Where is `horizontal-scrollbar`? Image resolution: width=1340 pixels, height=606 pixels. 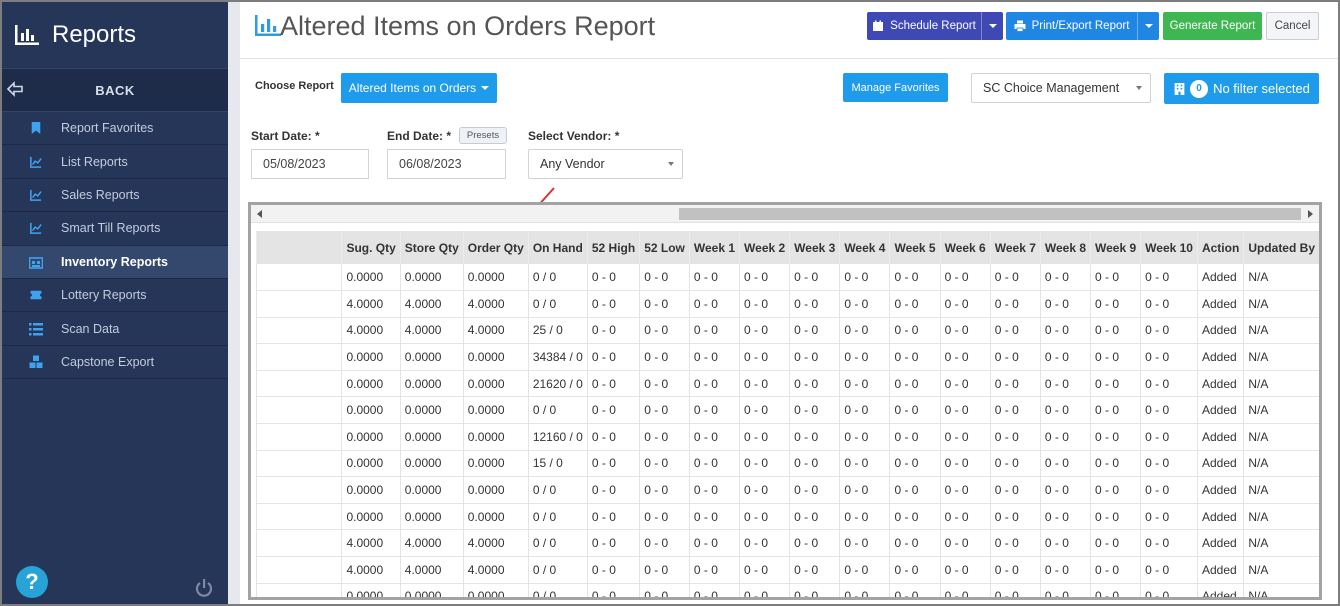
horizontal-scrollbar is located at coordinates (785, 214).